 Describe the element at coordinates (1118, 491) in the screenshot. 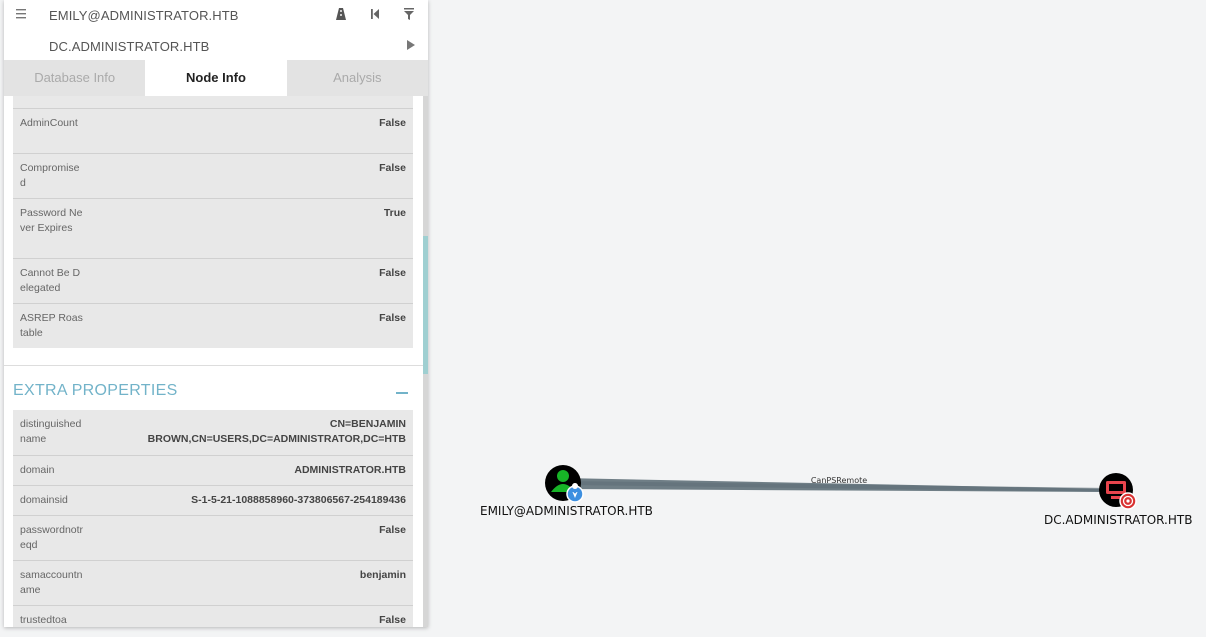

I see `computer-node` at that location.